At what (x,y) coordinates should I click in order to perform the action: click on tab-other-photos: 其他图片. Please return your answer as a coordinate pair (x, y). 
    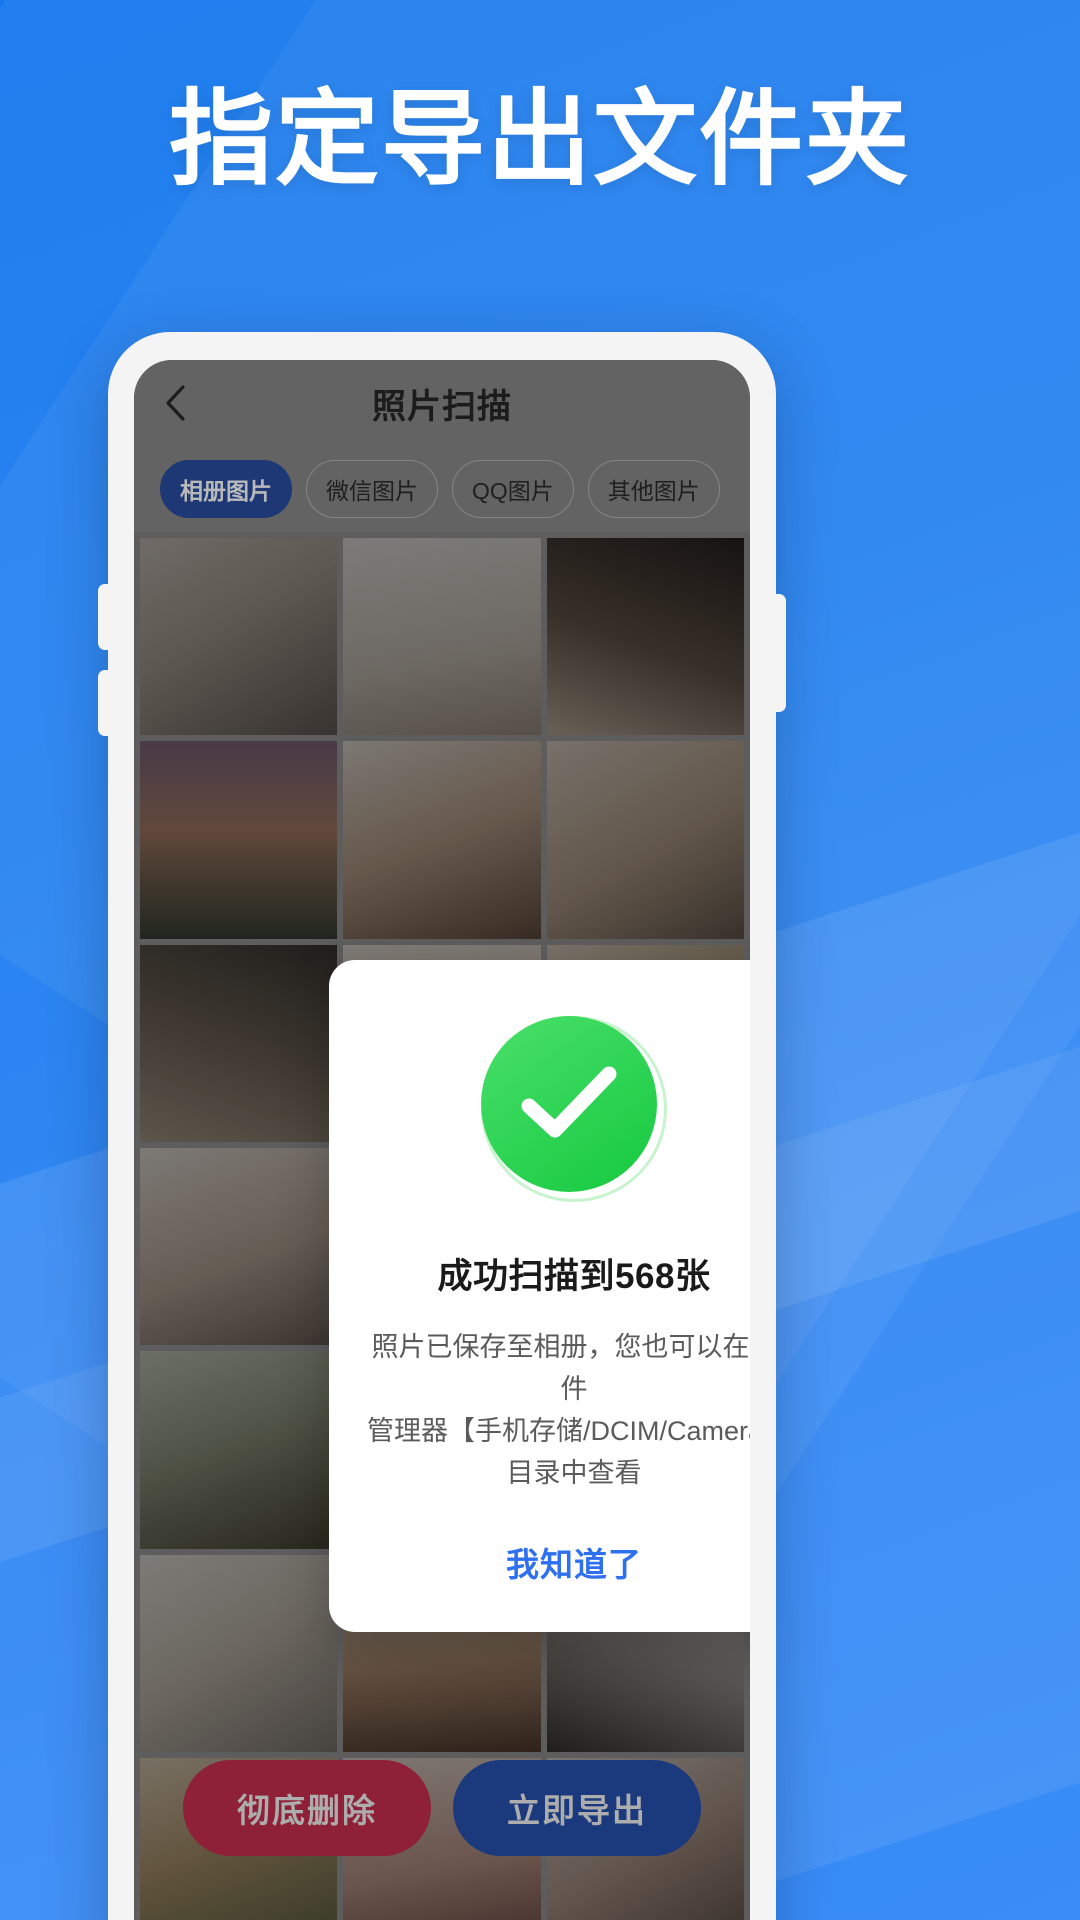
    Looking at the image, I should click on (653, 489).